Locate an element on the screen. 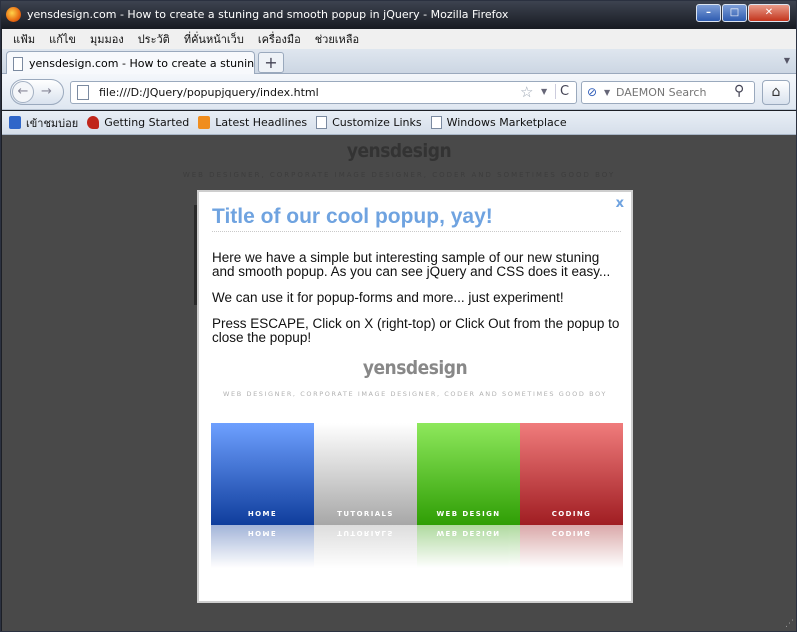 Image resolution: width=797 pixels, height=632 pixels. rss-icon is located at coordinates (204, 122).